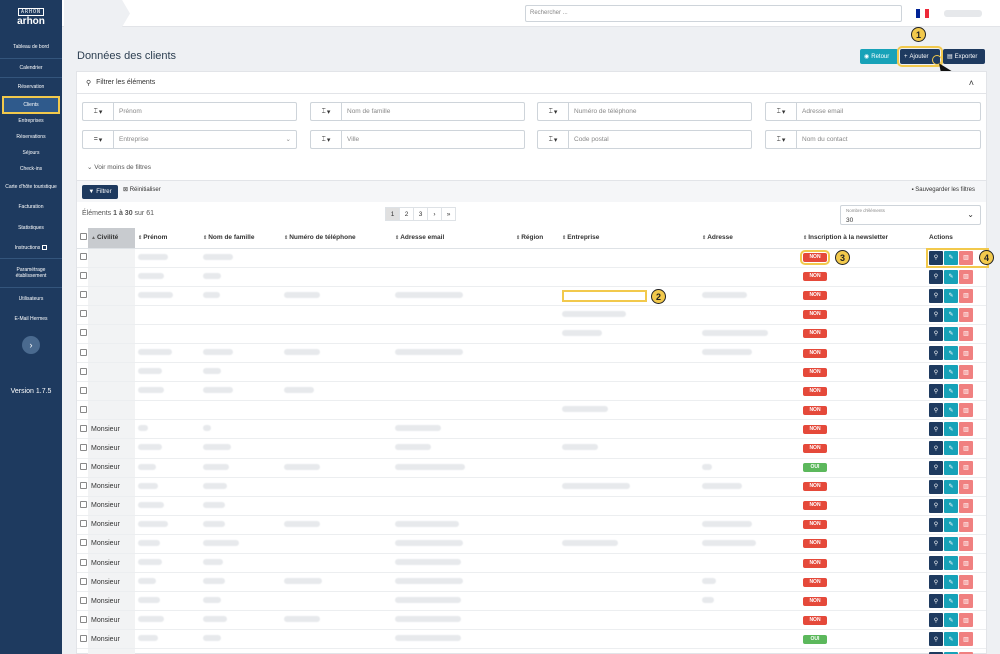 The image size is (1000, 654). Describe the element at coordinates (433, 139) in the screenshot. I see `city-input: Ville` at that location.